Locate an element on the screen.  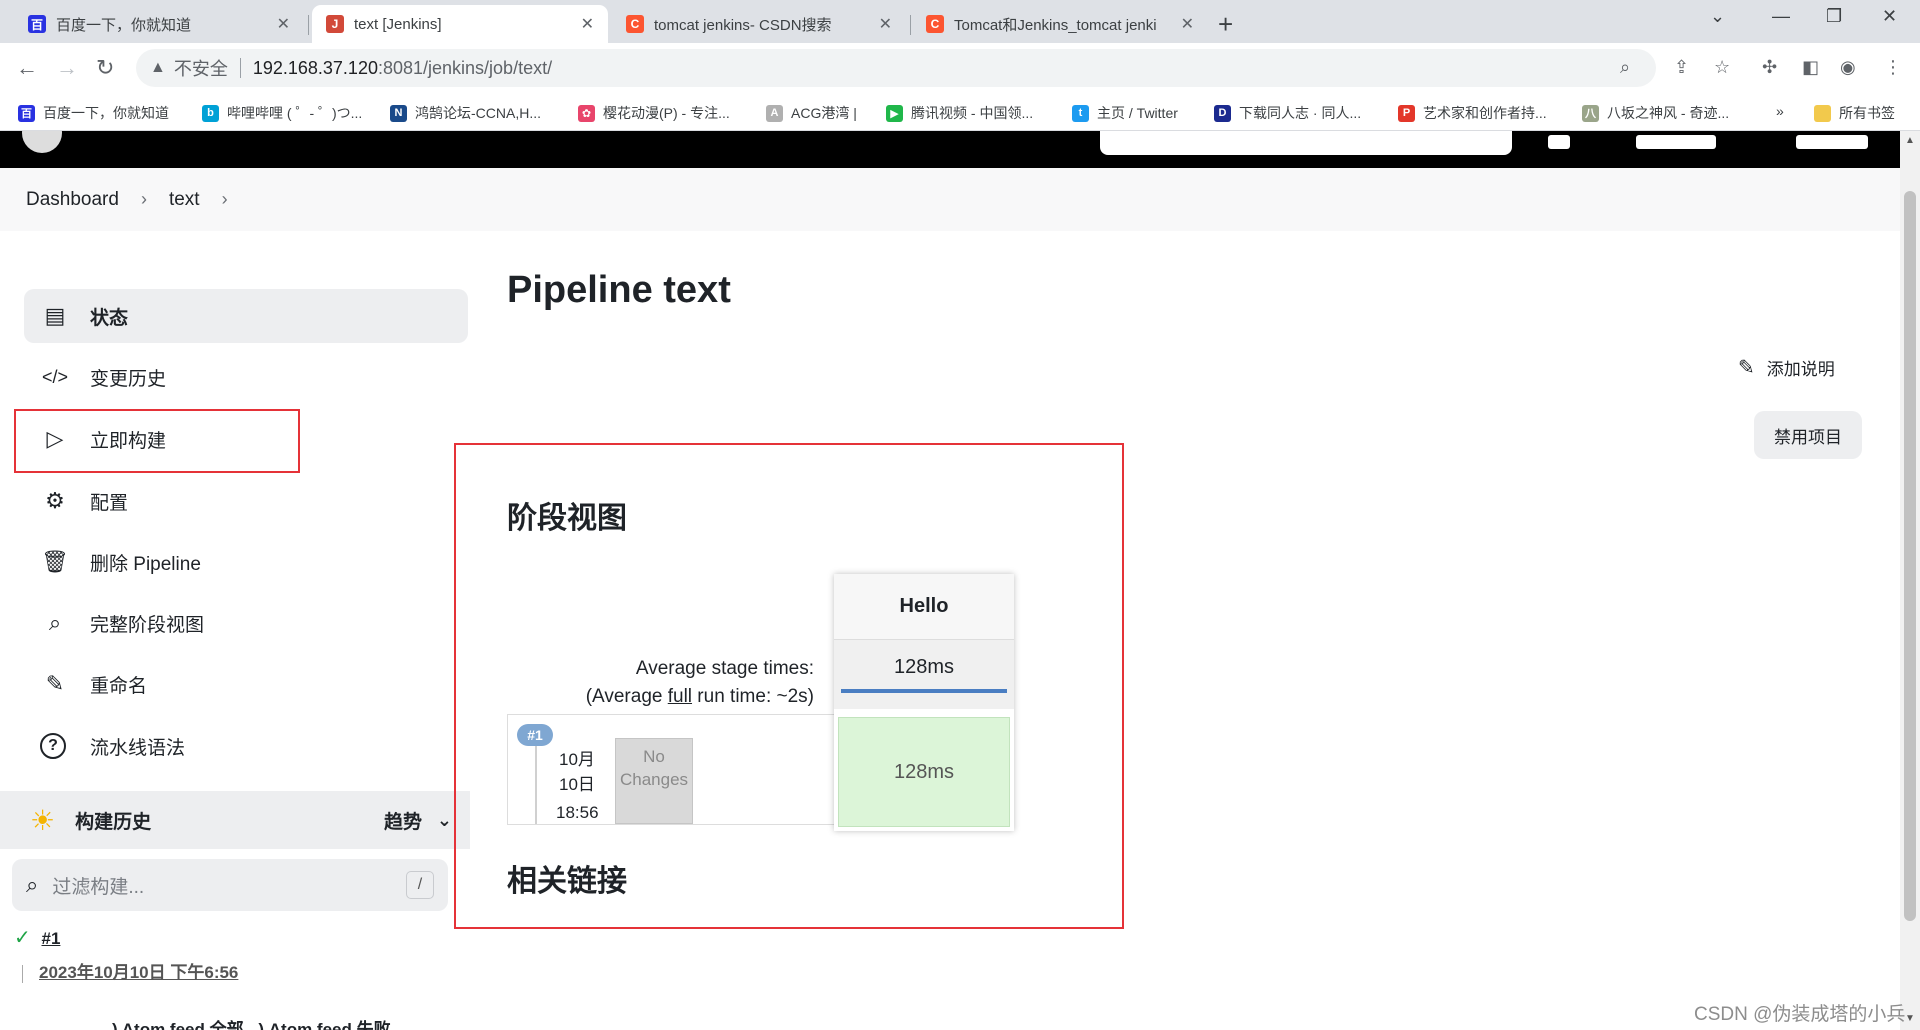
all-bookmarks-folder: 所有书签 is located at coordinates (1854, 113).